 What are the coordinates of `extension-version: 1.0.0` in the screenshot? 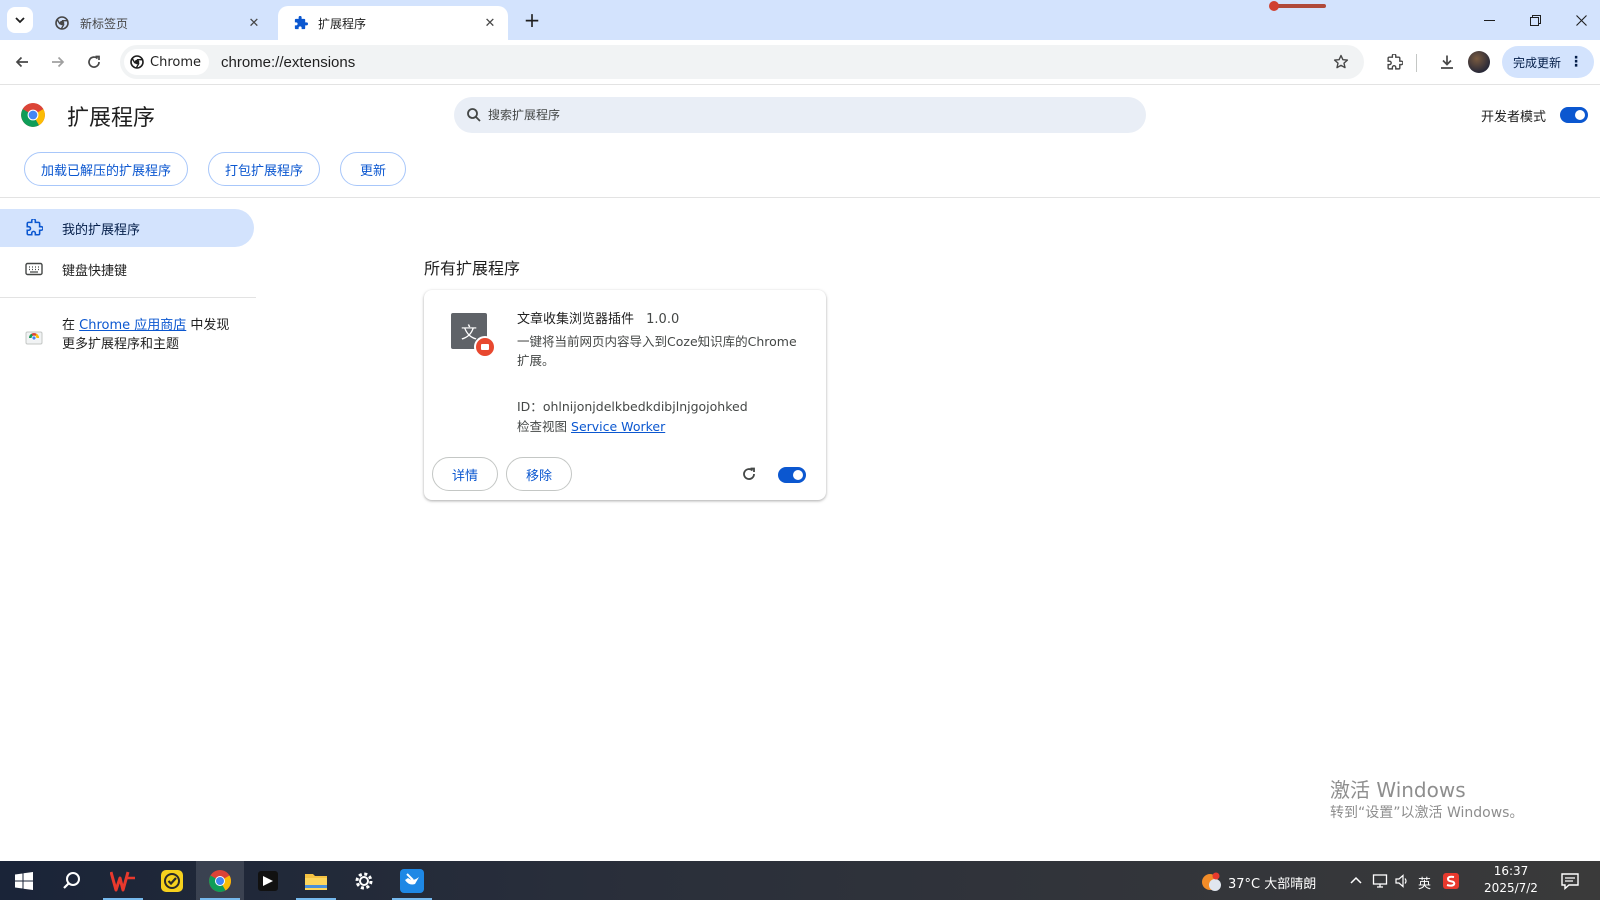 It's located at (663, 319).